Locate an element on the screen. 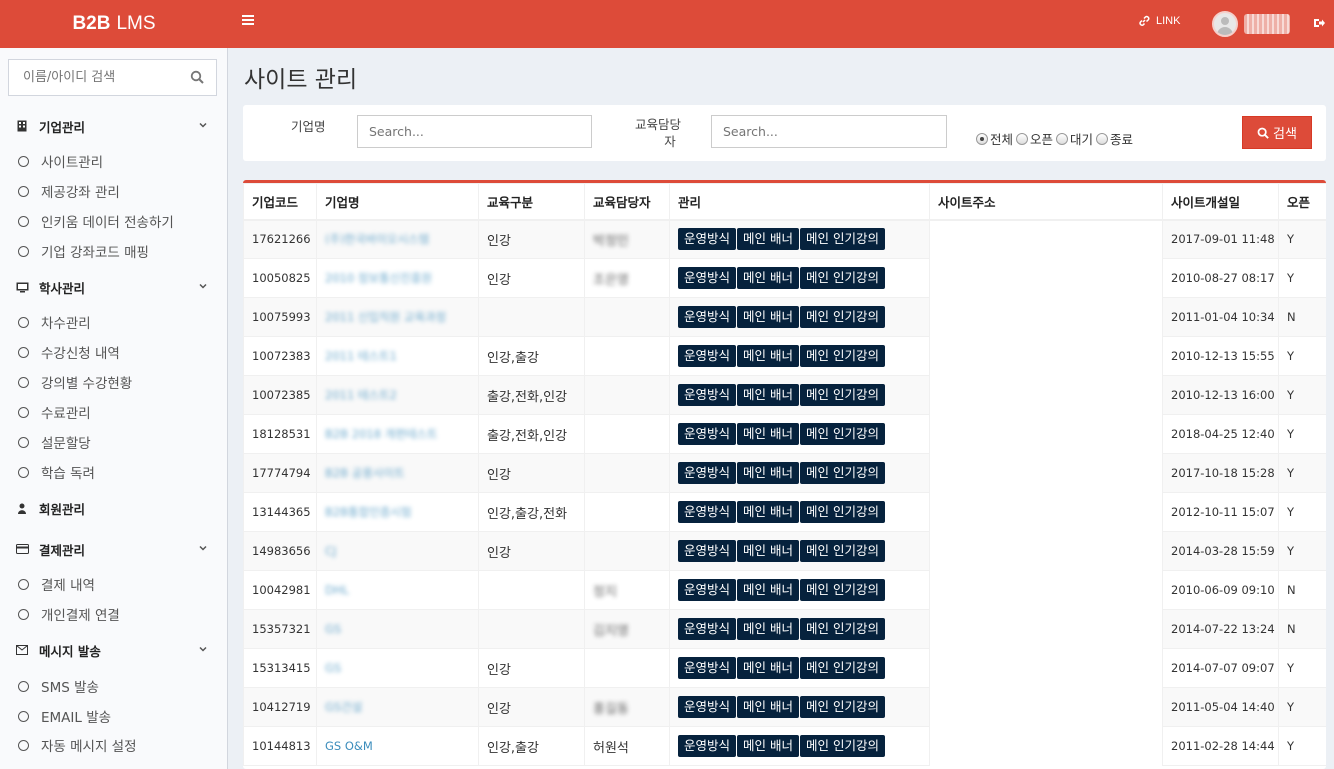 The image size is (1334, 769). company-name-link: GS건설 is located at coordinates (343, 707).